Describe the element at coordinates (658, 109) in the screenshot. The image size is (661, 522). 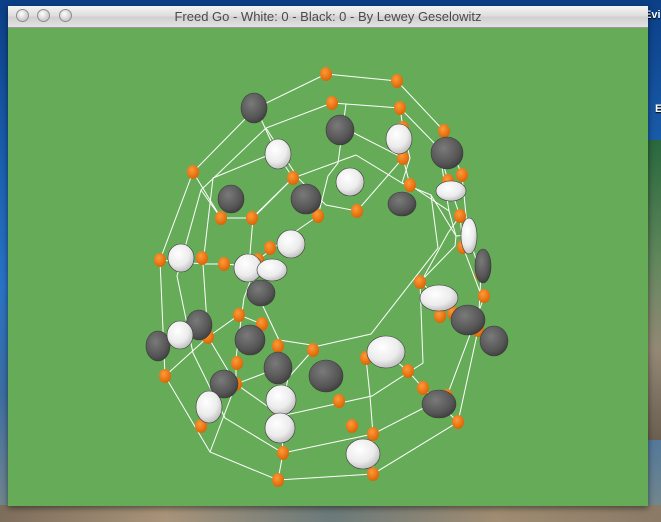
I see `desktop-label: E` at that location.